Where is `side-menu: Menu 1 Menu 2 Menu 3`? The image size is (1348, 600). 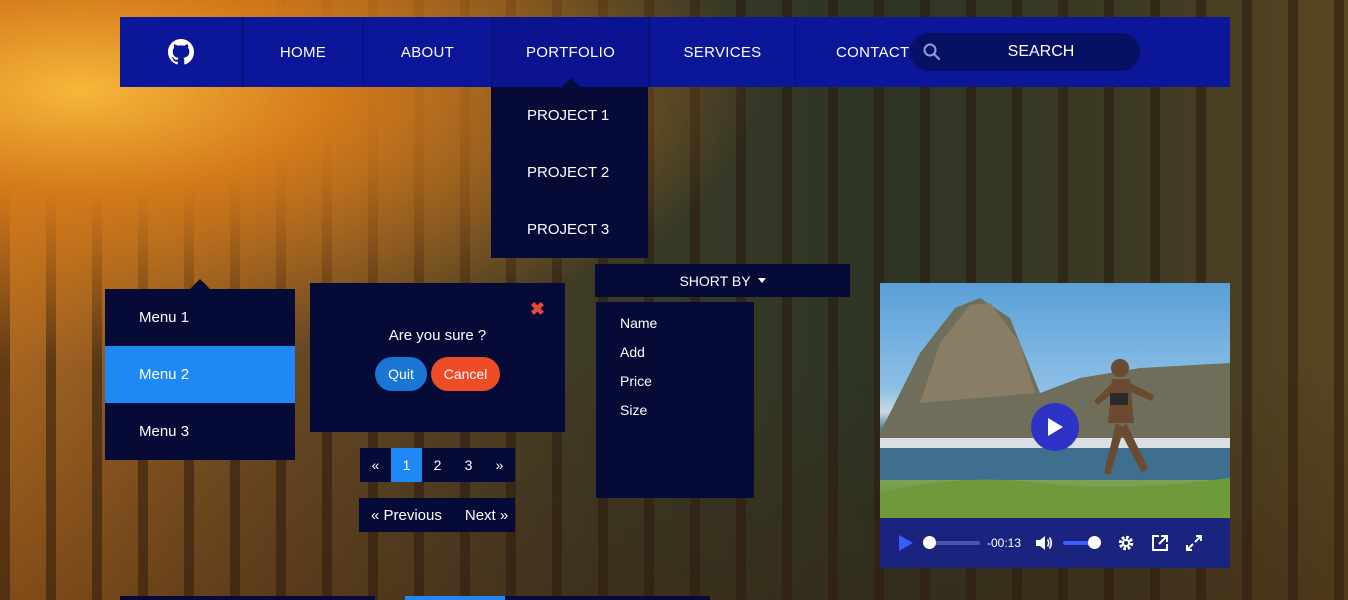
side-menu: Menu 1 Menu 2 Menu 3 is located at coordinates (200, 374).